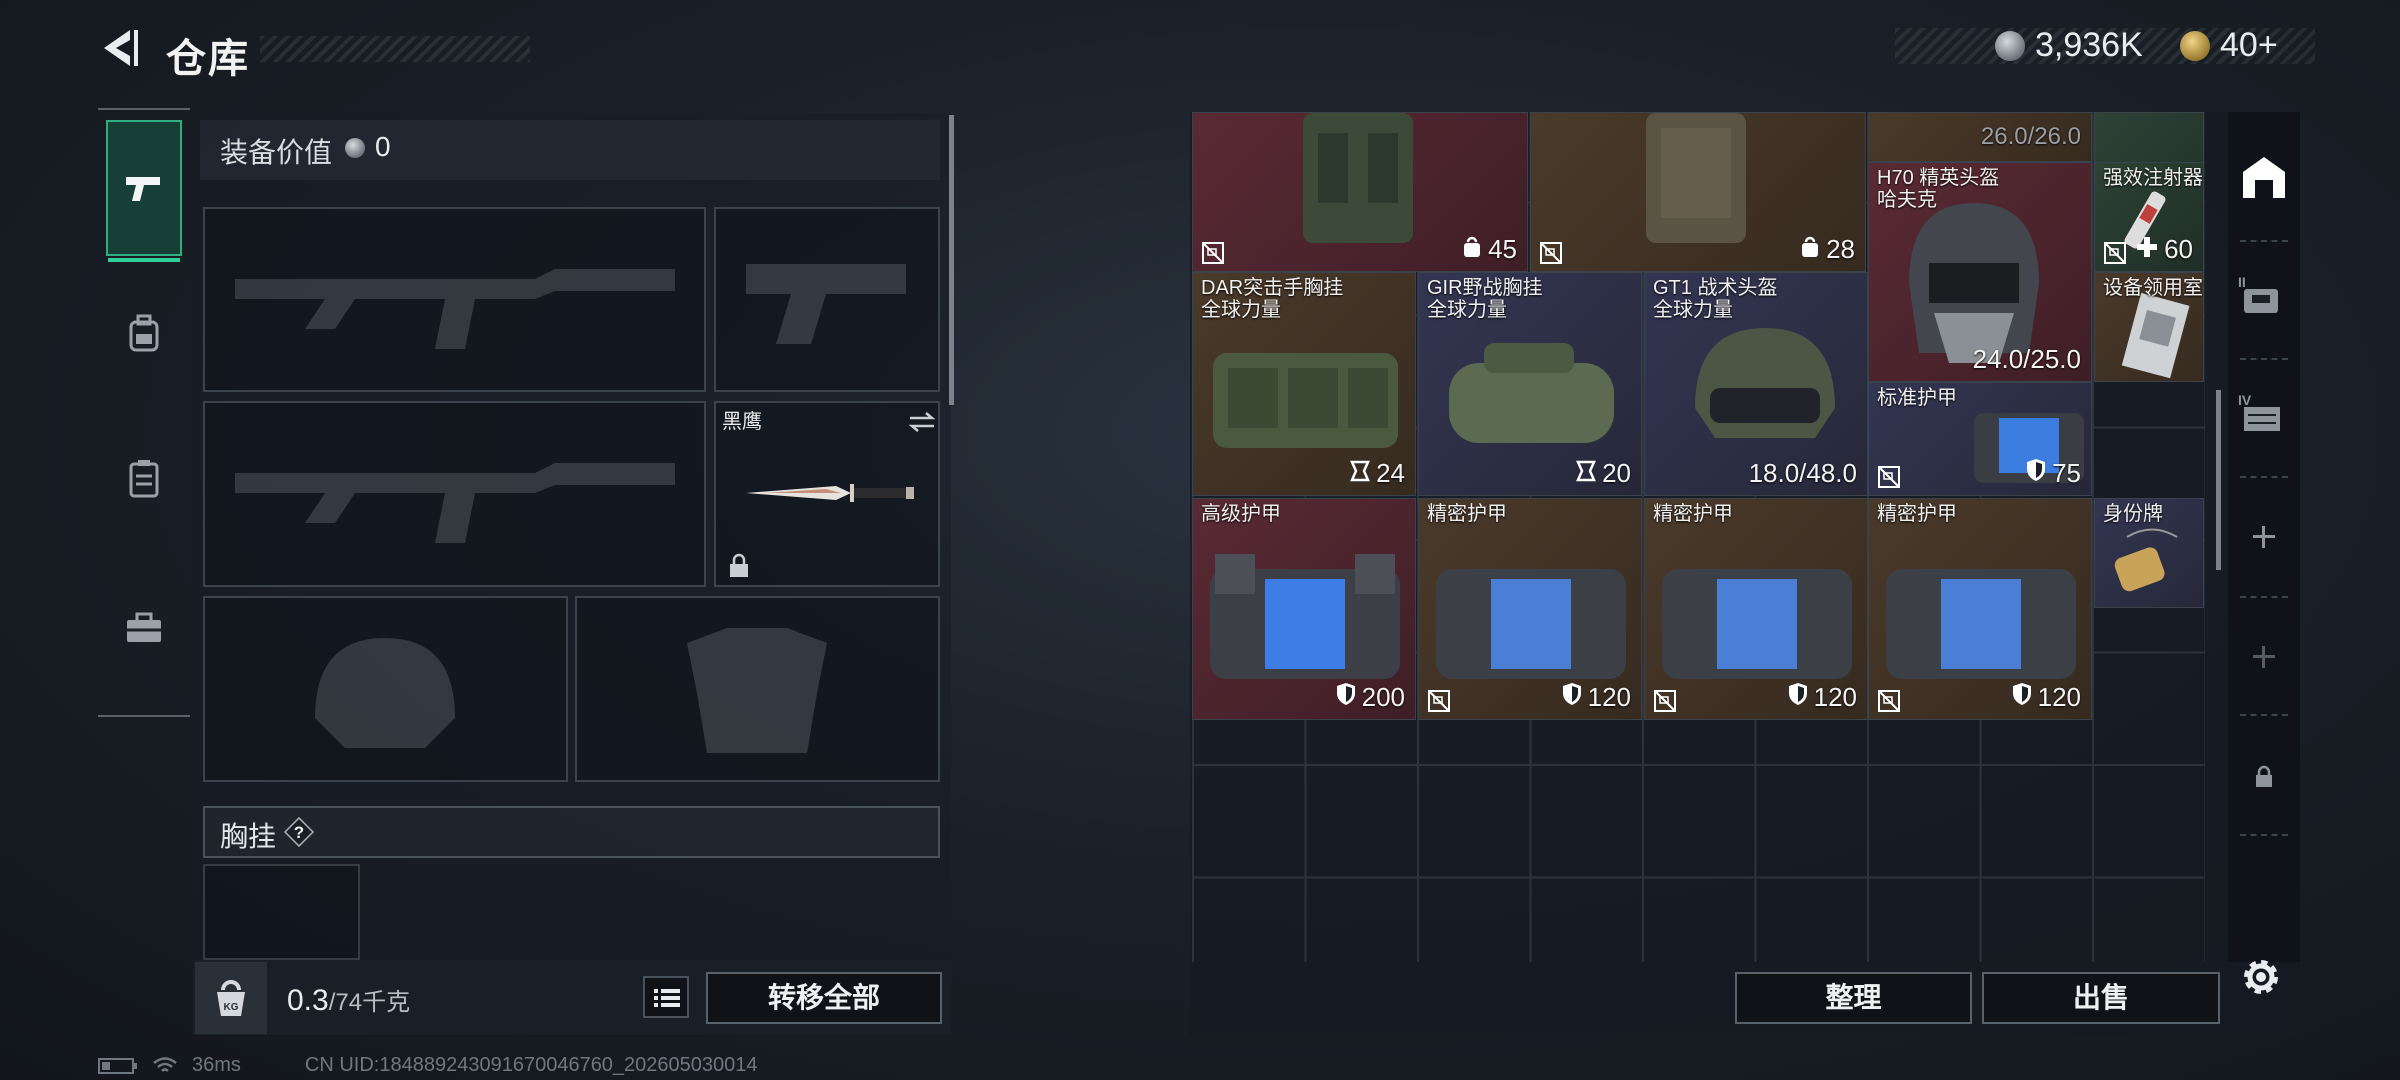  I want to click on inventory-scrollbar, so click(2218, 480).